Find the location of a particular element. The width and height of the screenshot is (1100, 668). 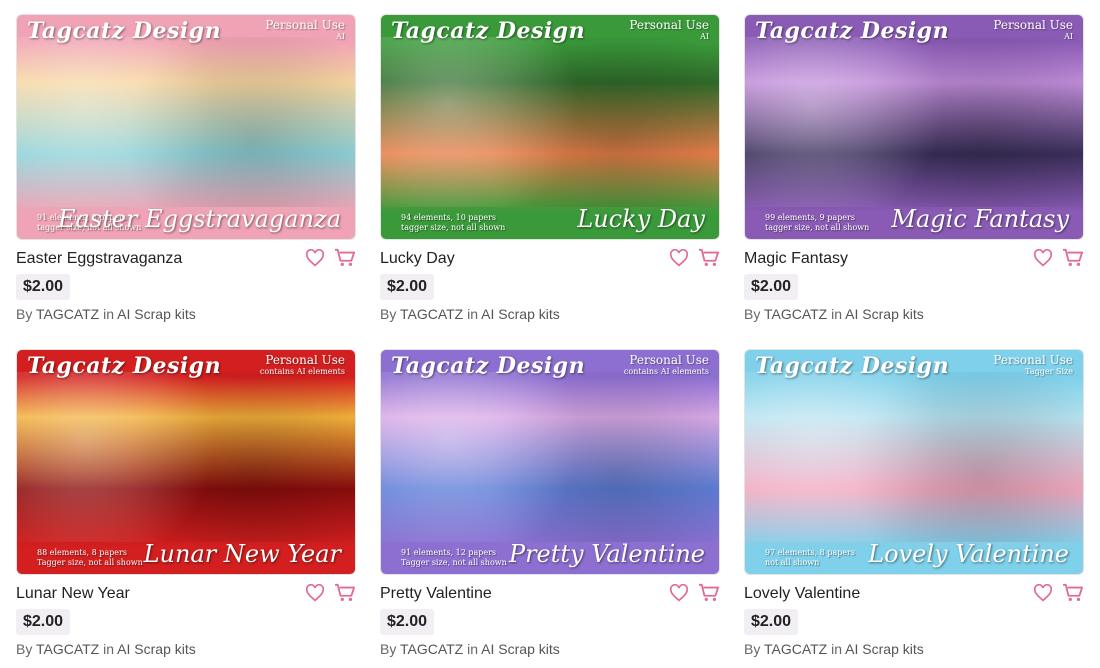

product-title: Lovely Valentine is located at coordinates (802, 594).